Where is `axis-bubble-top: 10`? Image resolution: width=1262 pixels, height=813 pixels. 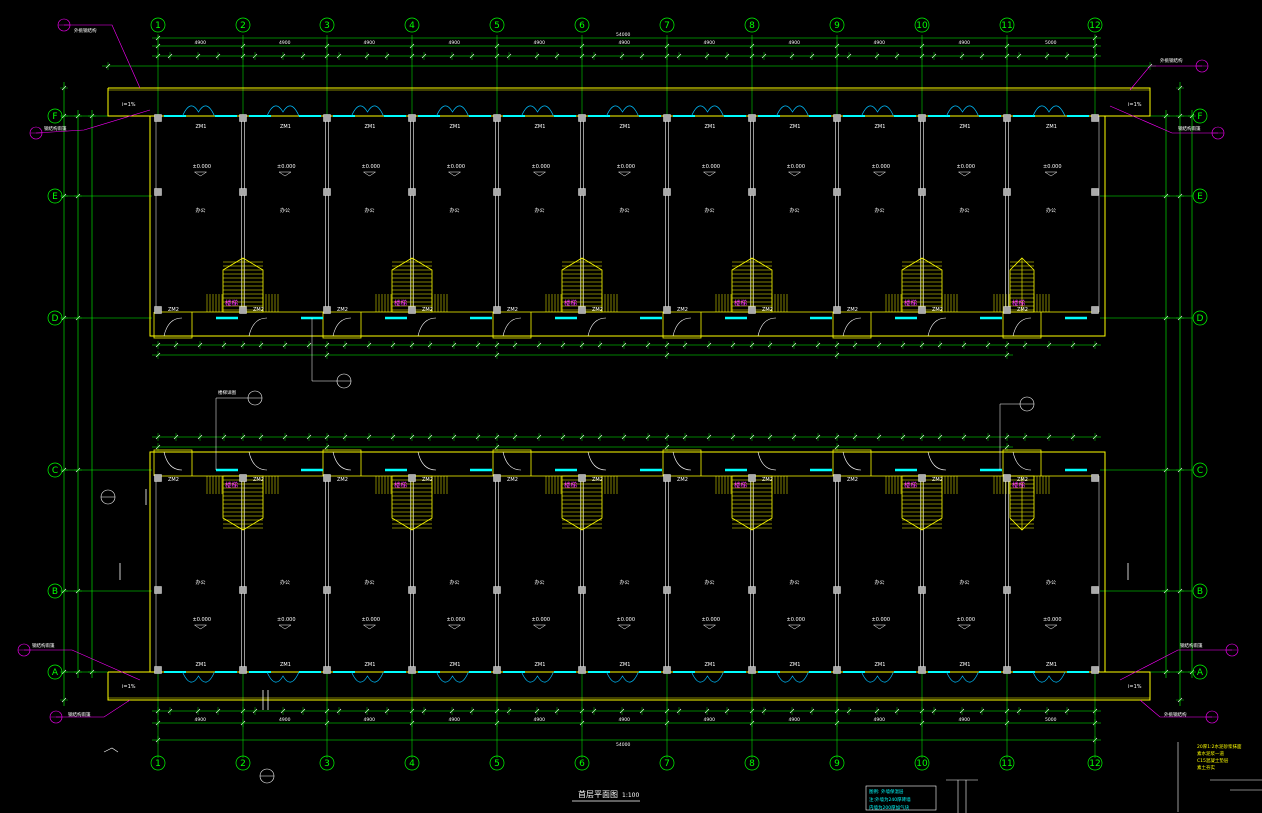 axis-bubble-top: 10 is located at coordinates (922, 26).